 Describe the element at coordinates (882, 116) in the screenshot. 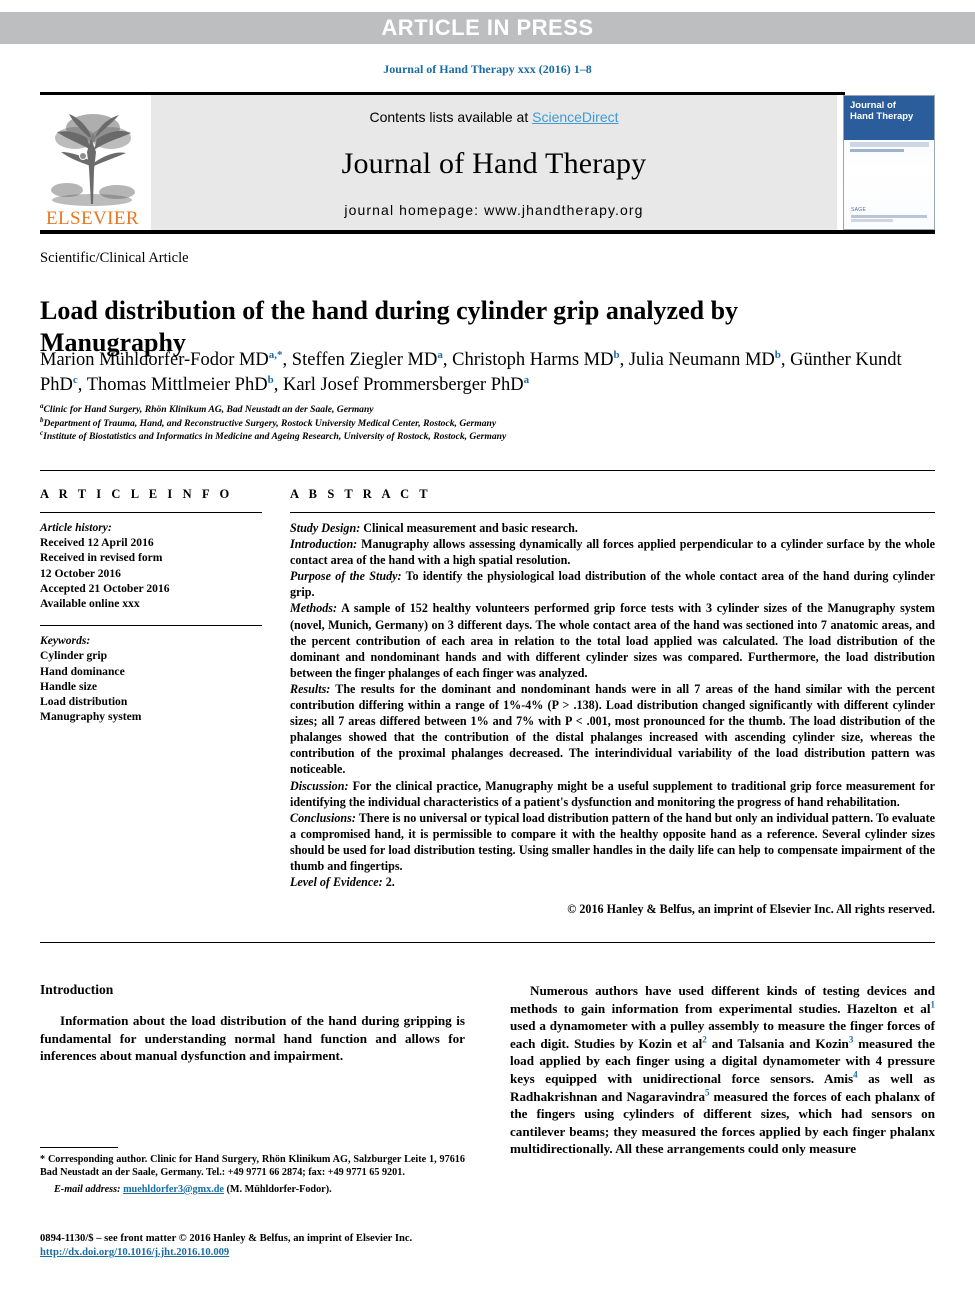

I see `cover-title-line-2: Hand Therapy` at that location.